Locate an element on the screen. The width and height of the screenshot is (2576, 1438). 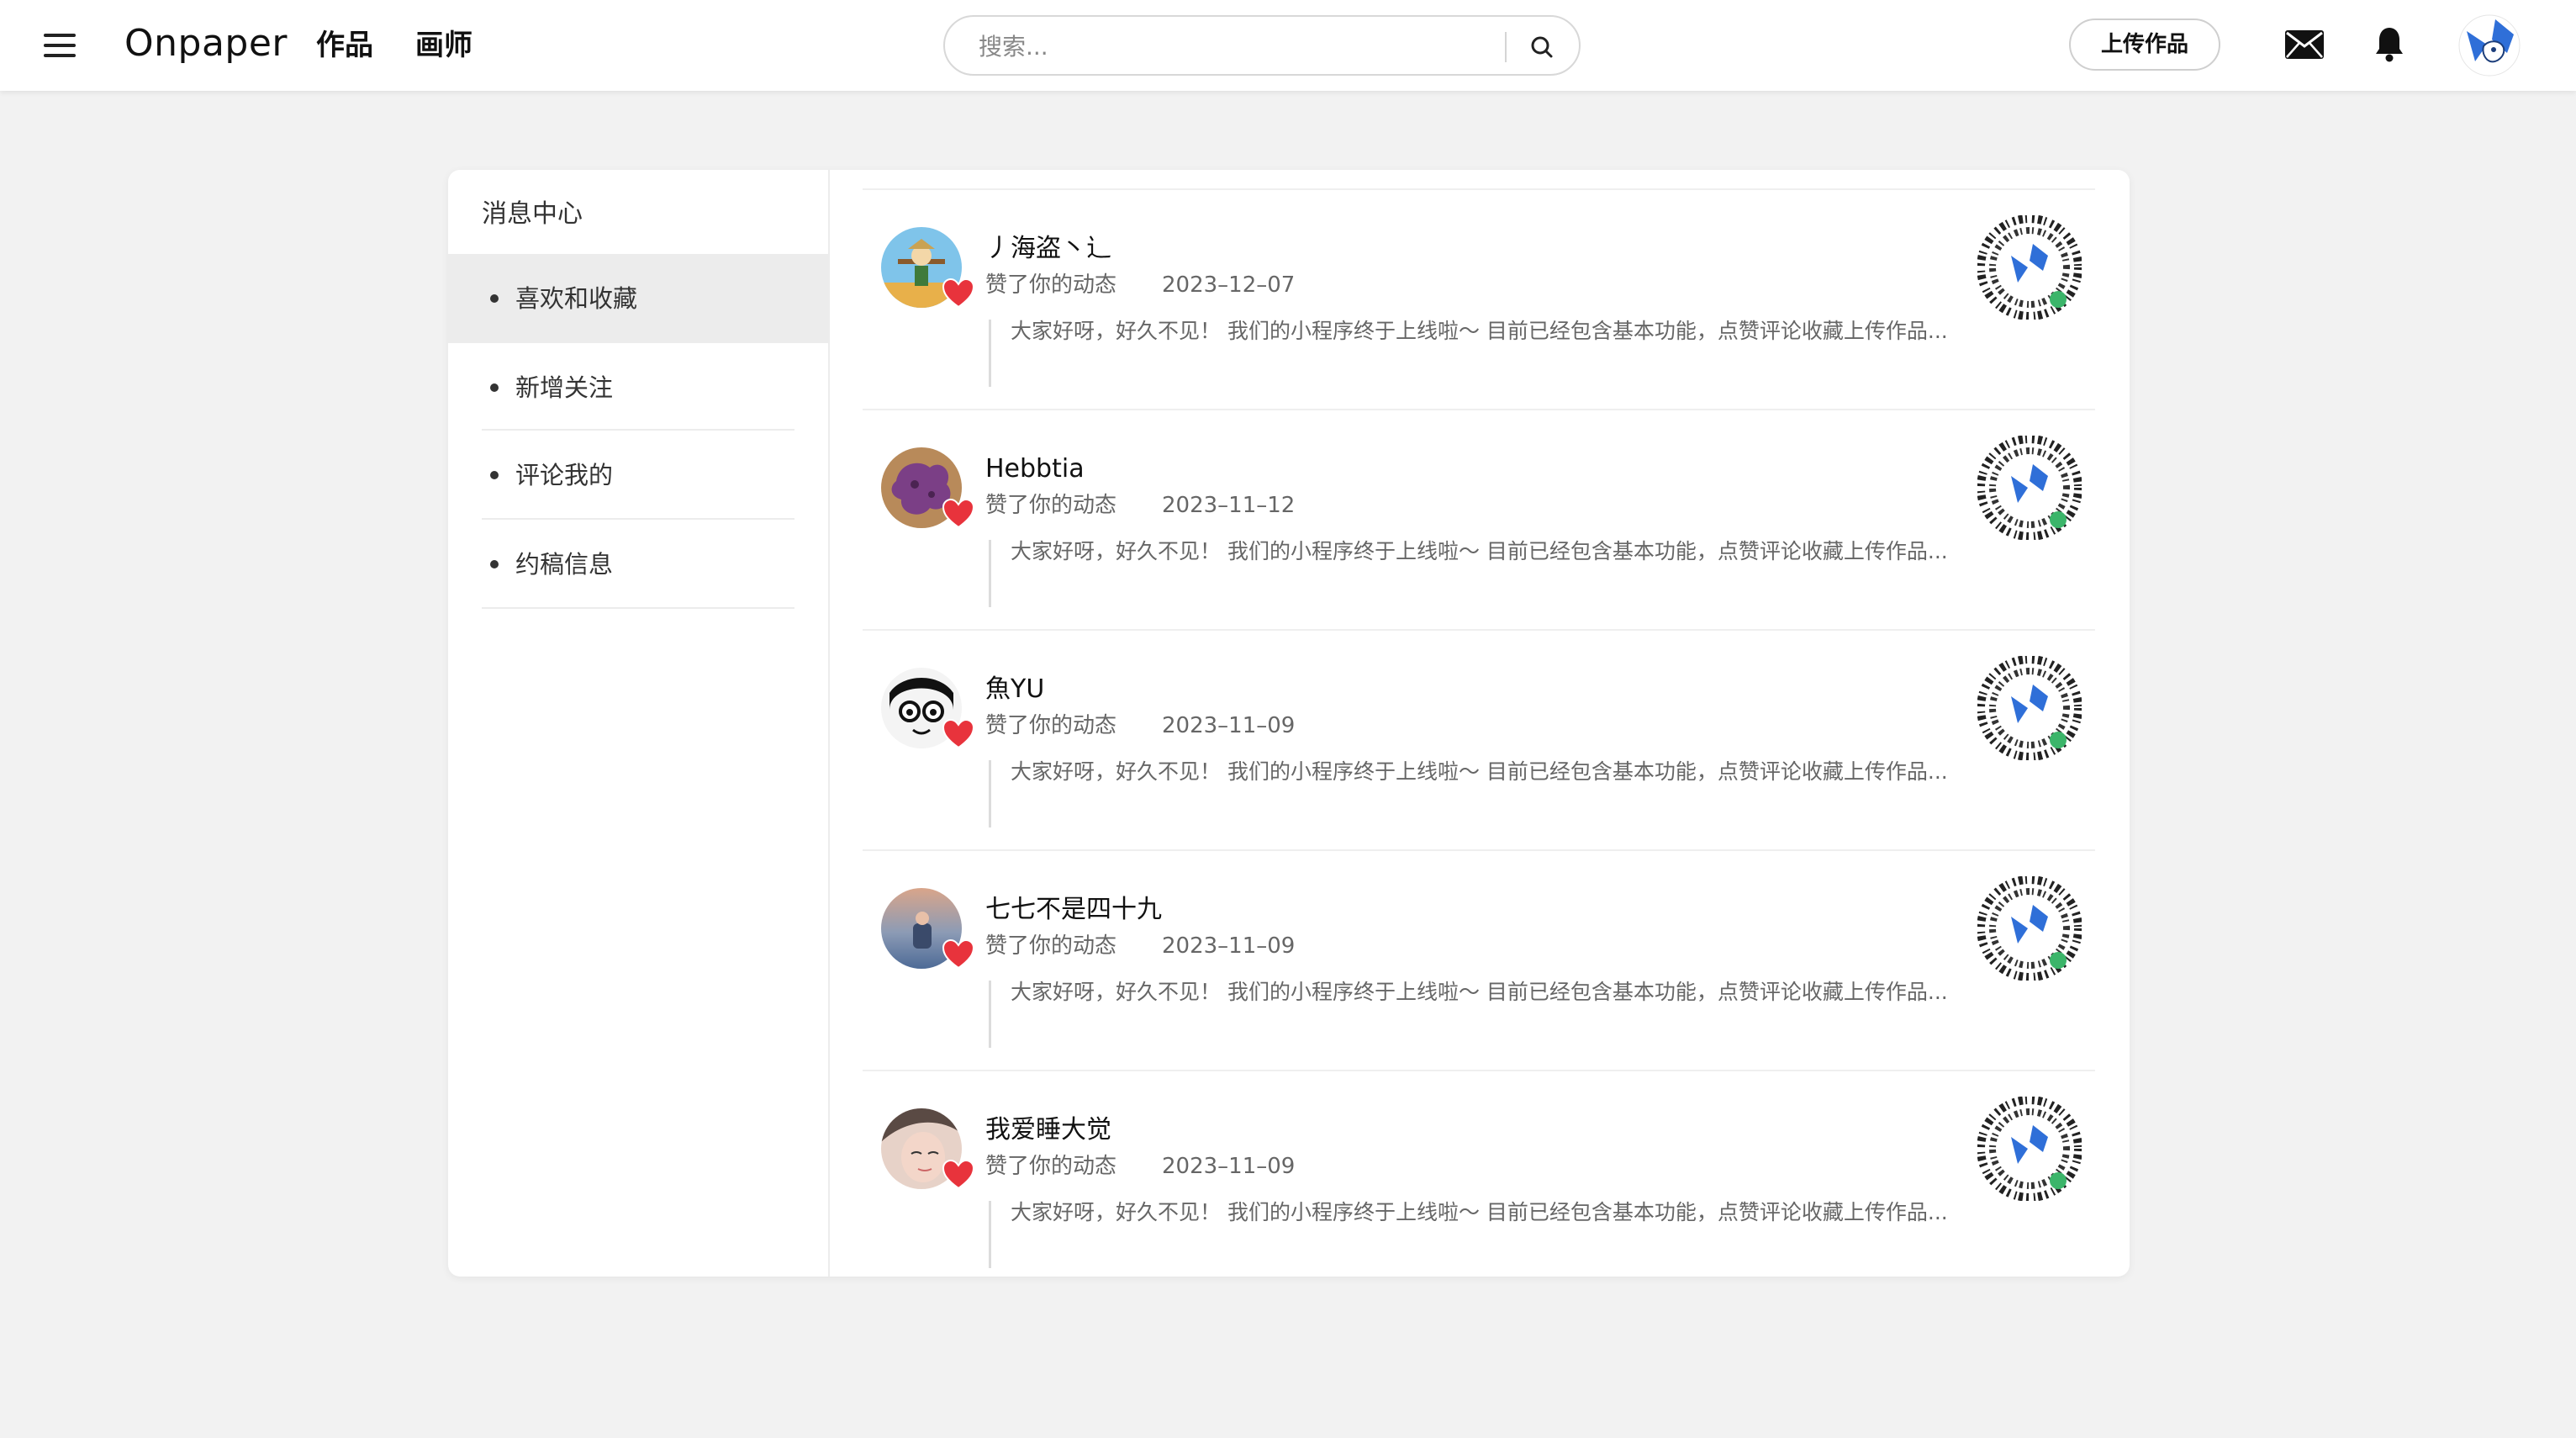
username: Hebbtia is located at coordinates (1035, 469).